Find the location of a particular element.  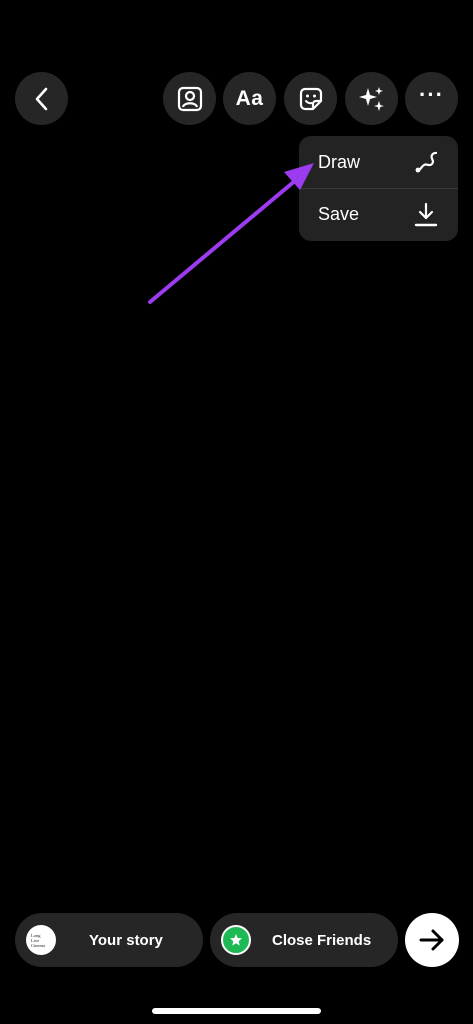

more-options-menu: Draw Save is located at coordinates (378, 188).